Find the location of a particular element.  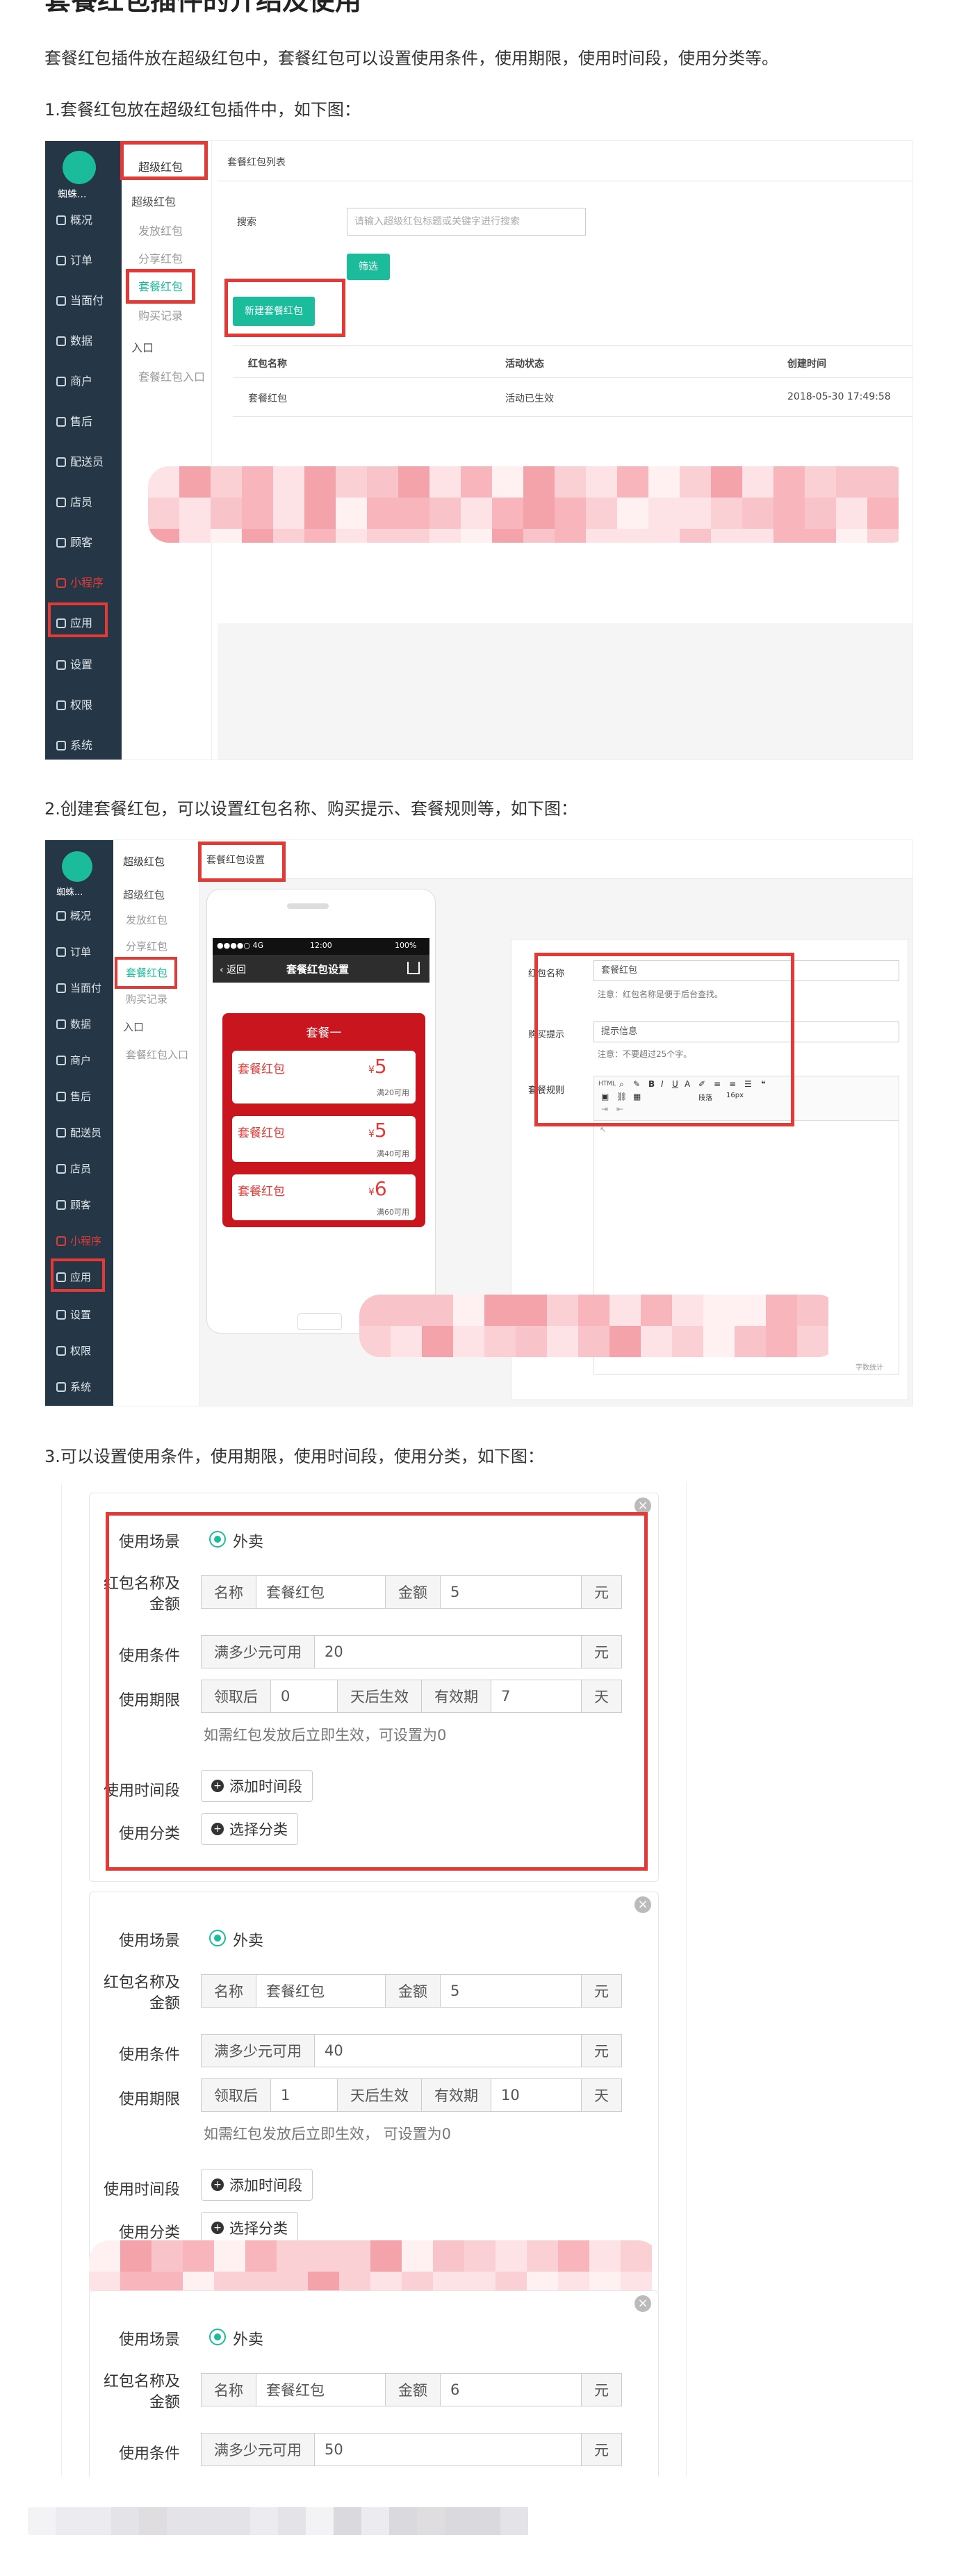

plus-icon: + is located at coordinates (217, 2228).